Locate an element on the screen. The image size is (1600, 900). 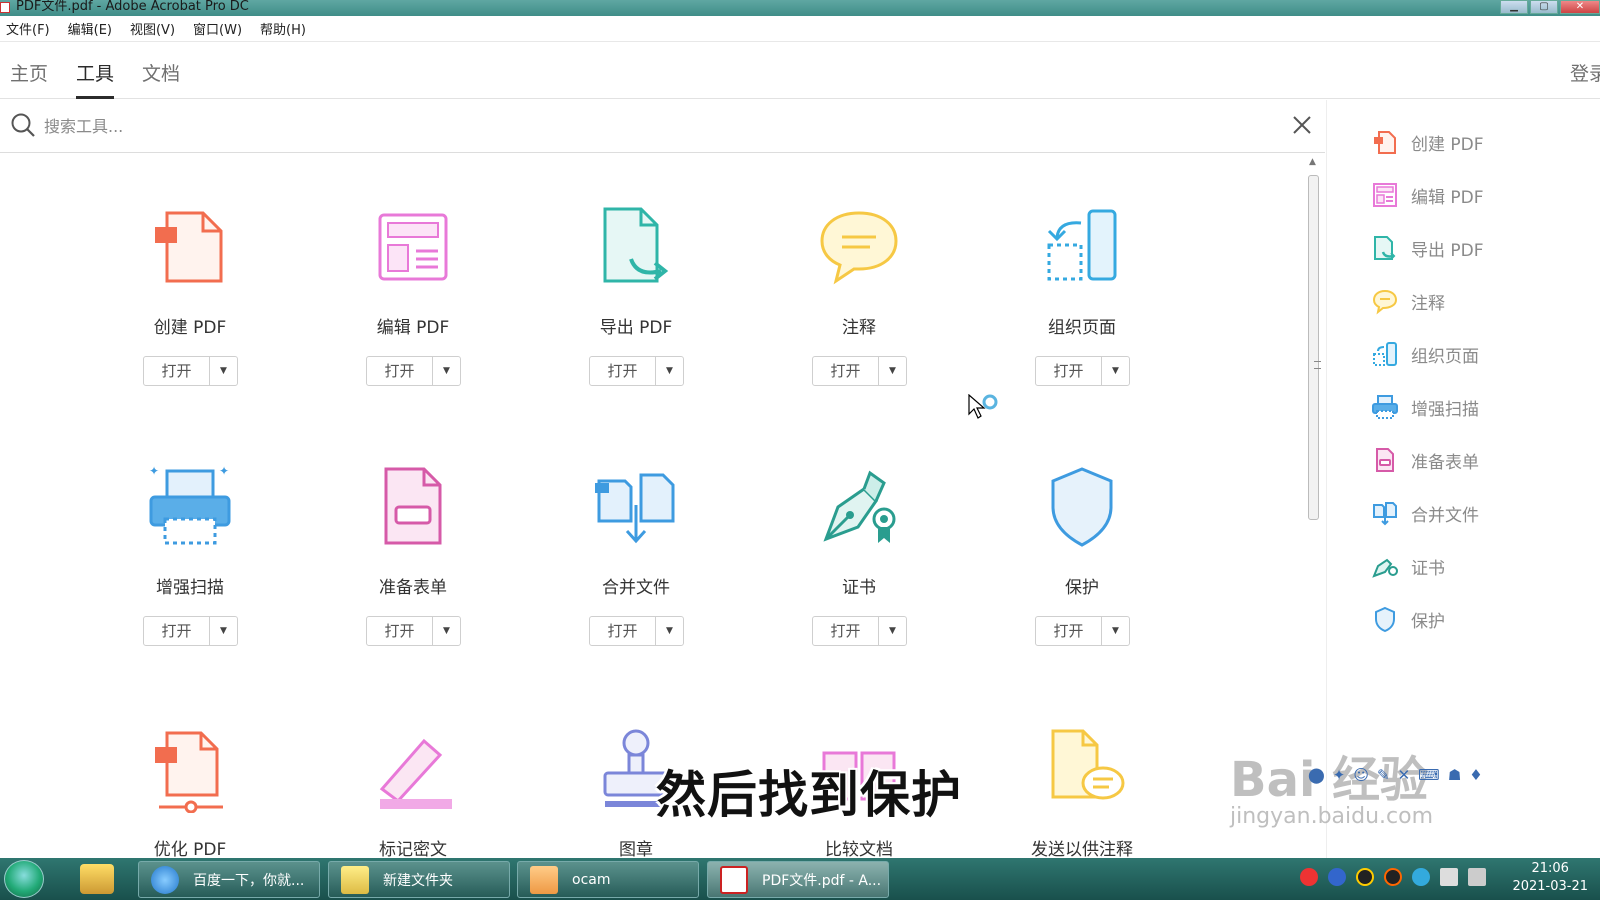
tool-card-export-pdf: 导出 PDF 打开 ▼ is located at coordinates (636, 273).